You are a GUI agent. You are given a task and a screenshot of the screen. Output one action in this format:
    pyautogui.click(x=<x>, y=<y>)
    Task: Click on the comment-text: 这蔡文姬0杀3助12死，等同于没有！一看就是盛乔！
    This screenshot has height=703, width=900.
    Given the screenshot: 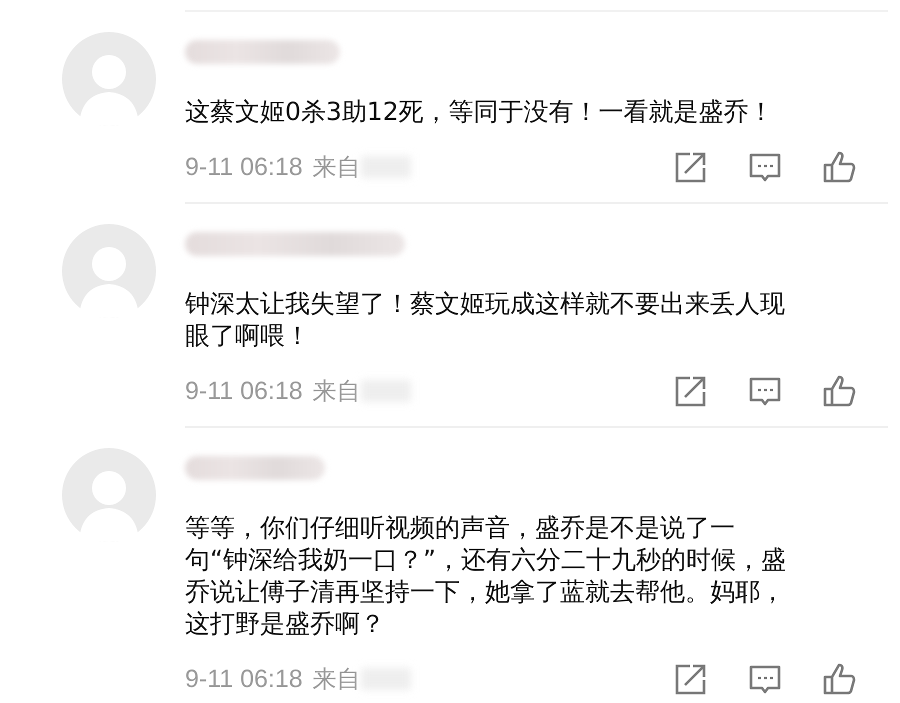 What is the action you would take?
    pyautogui.click(x=480, y=112)
    